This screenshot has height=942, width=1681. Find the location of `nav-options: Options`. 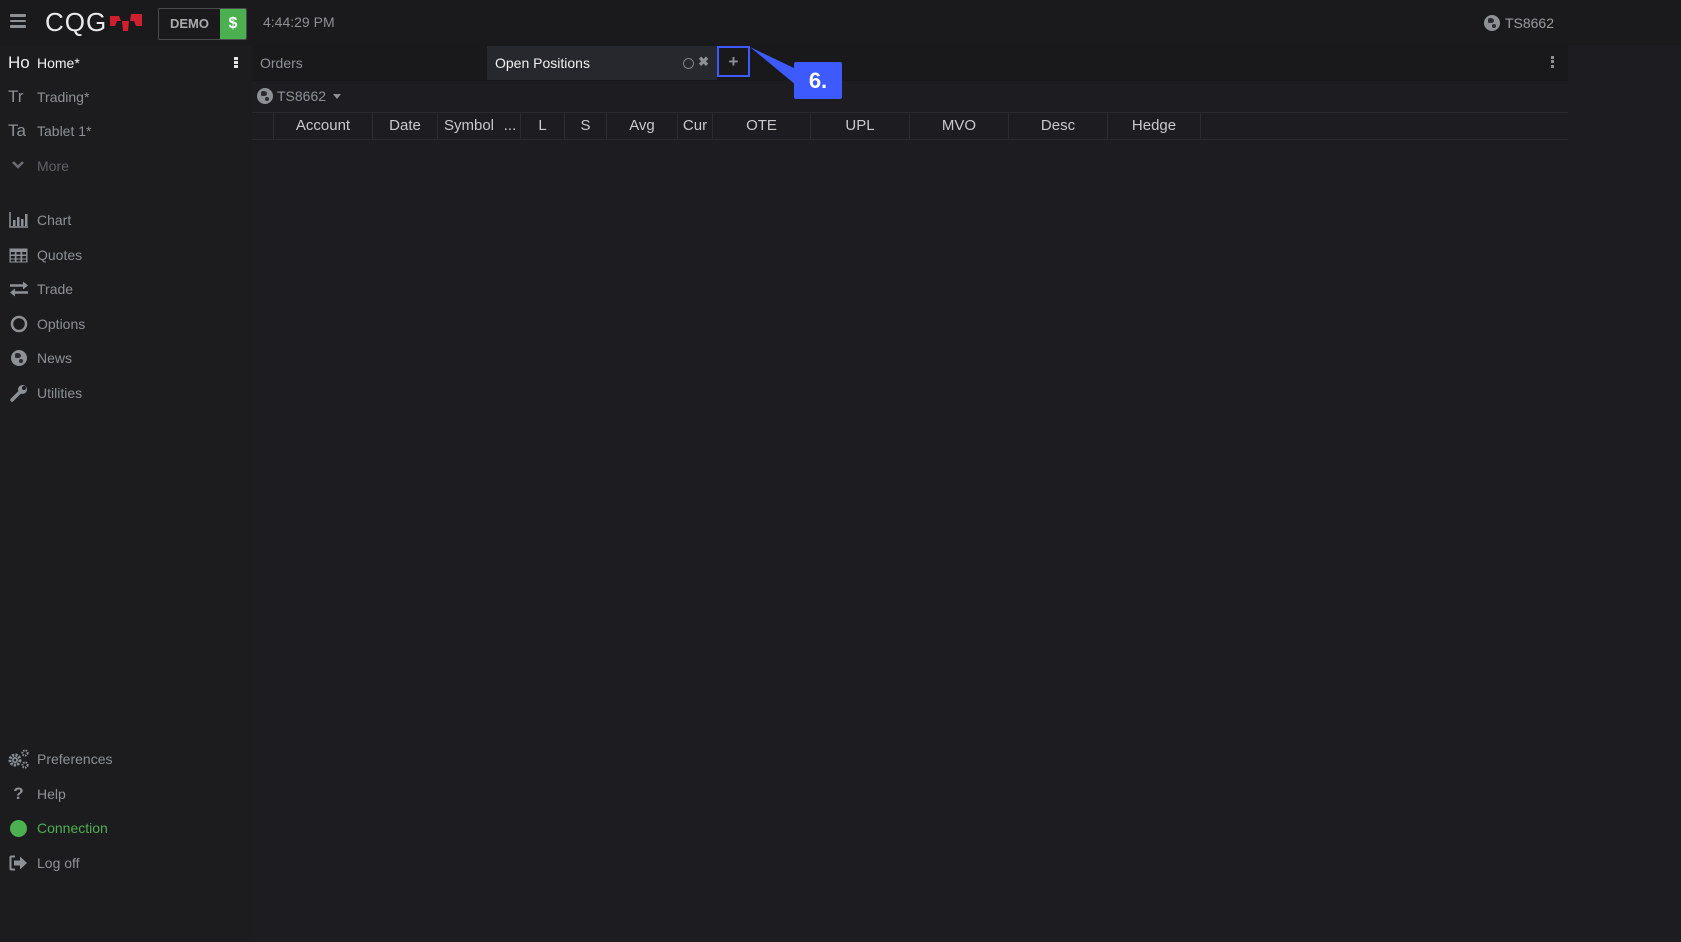

nav-options: Options is located at coordinates (126, 324).